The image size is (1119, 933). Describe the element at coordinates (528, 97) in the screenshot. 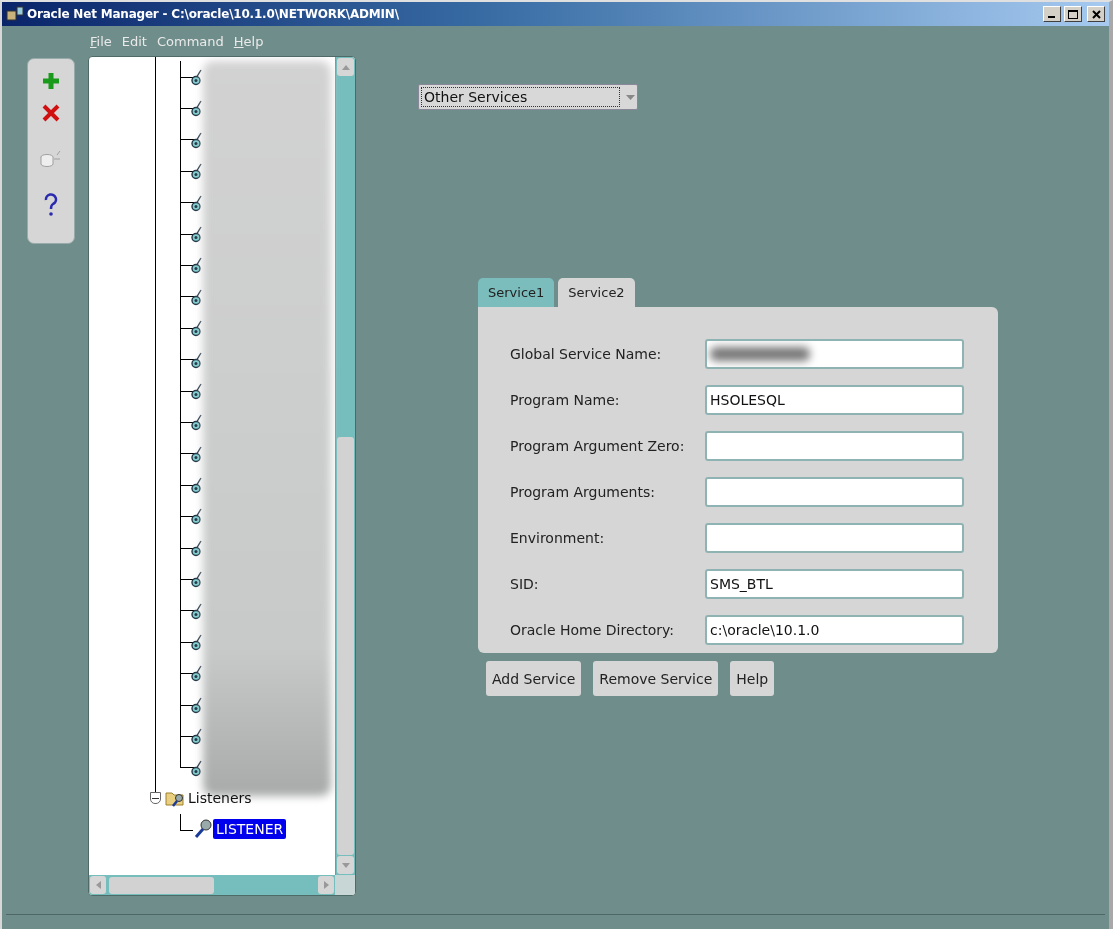

I see `service-type-dropdown: Other Services` at that location.